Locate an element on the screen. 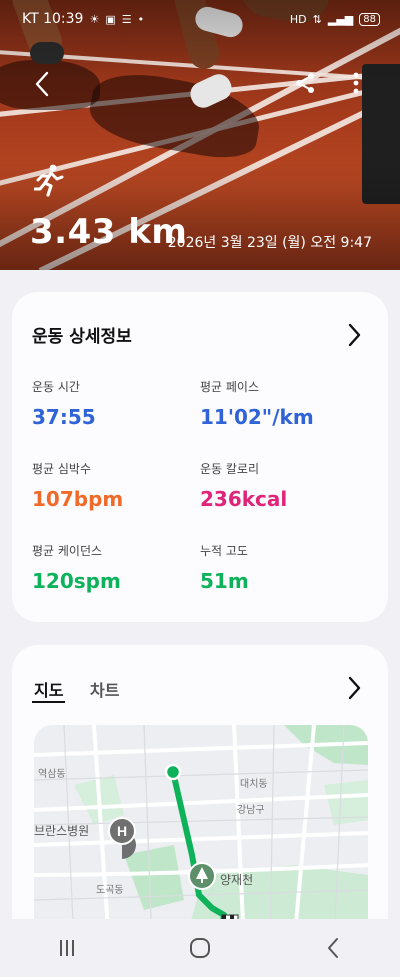  system-back-button is located at coordinates (333, 948).